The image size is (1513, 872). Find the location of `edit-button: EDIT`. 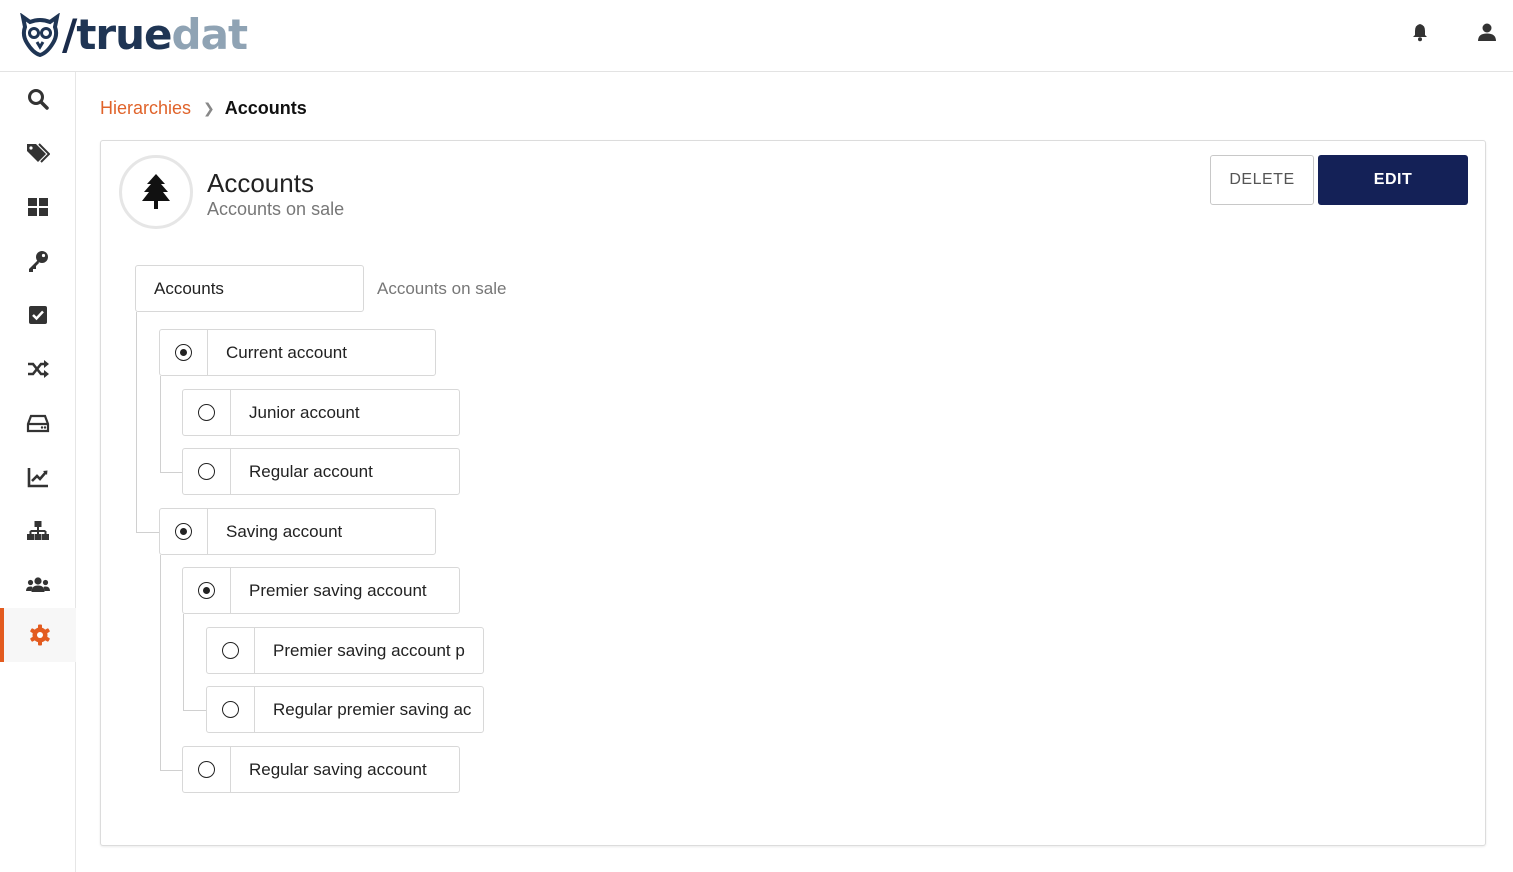

edit-button: EDIT is located at coordinates (1393, 180).